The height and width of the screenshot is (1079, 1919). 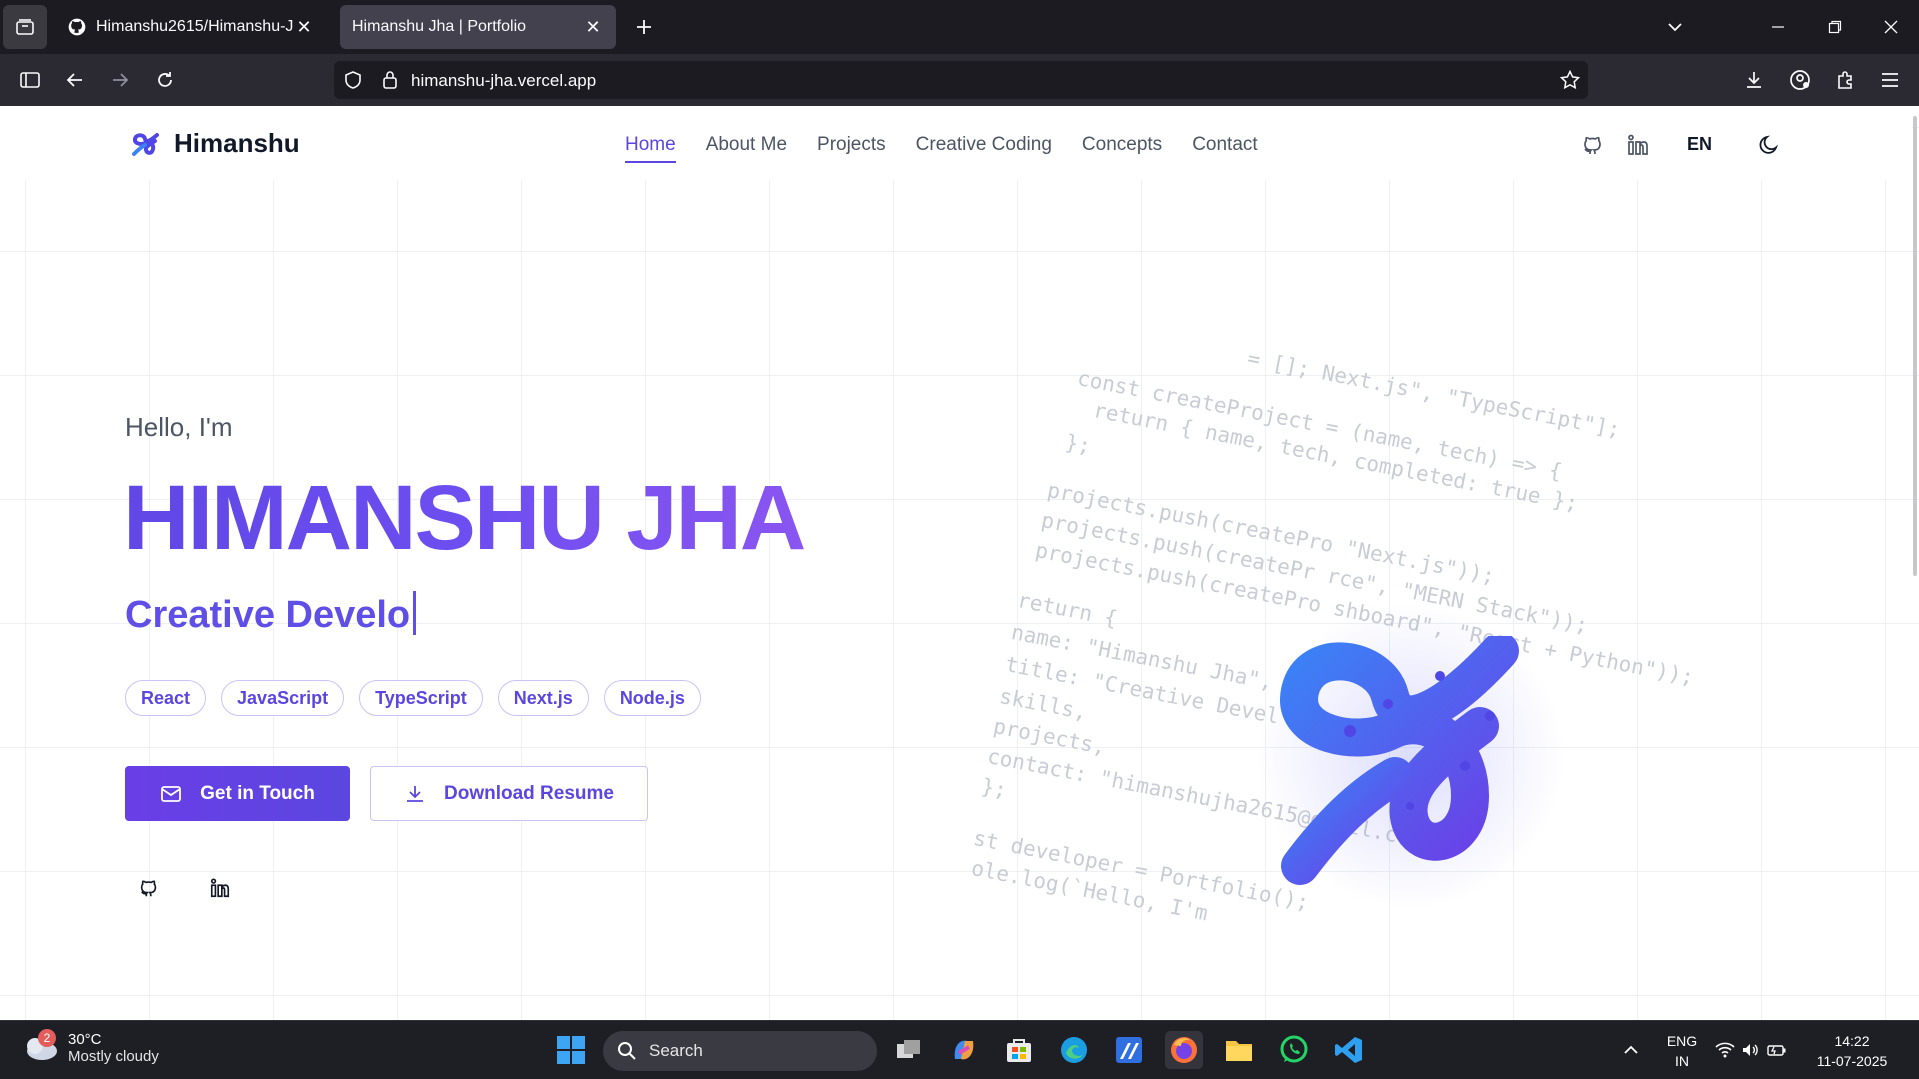 What do you see at coordinates (415, 794) in the screenshot?
I see `download-icon` at bounding box center [415, 794].